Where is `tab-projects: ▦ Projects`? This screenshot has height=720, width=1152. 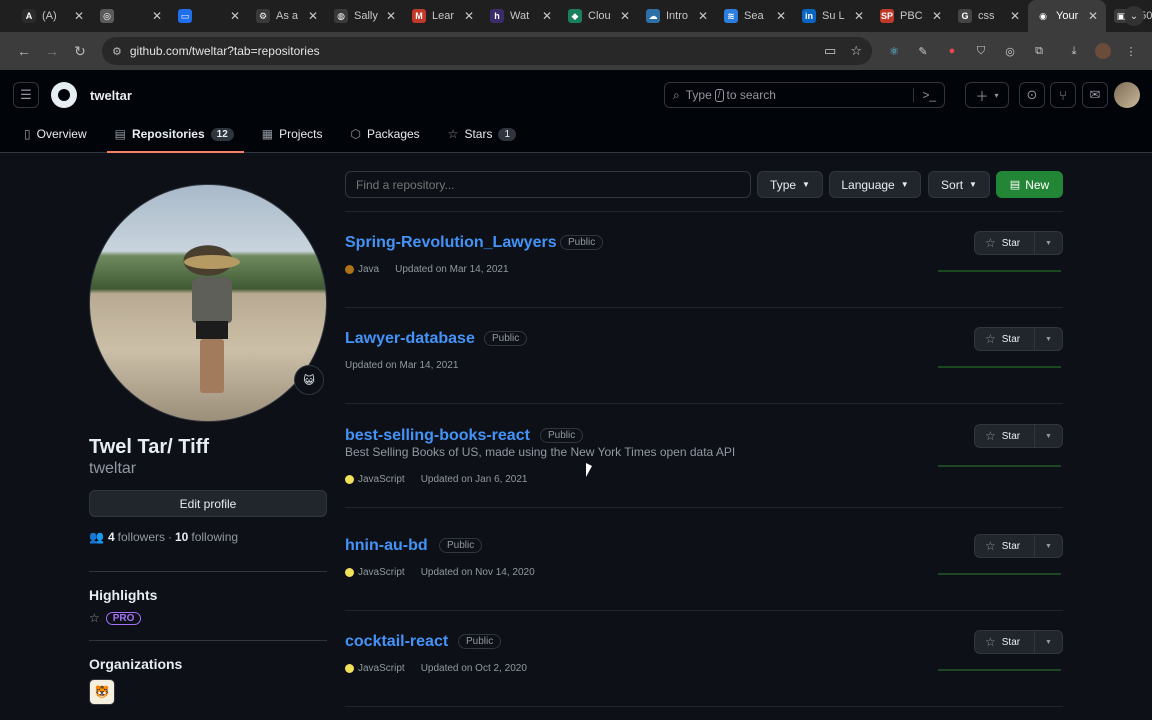 tab-projects: ▦ Projects is located at coordinates (292, 134).